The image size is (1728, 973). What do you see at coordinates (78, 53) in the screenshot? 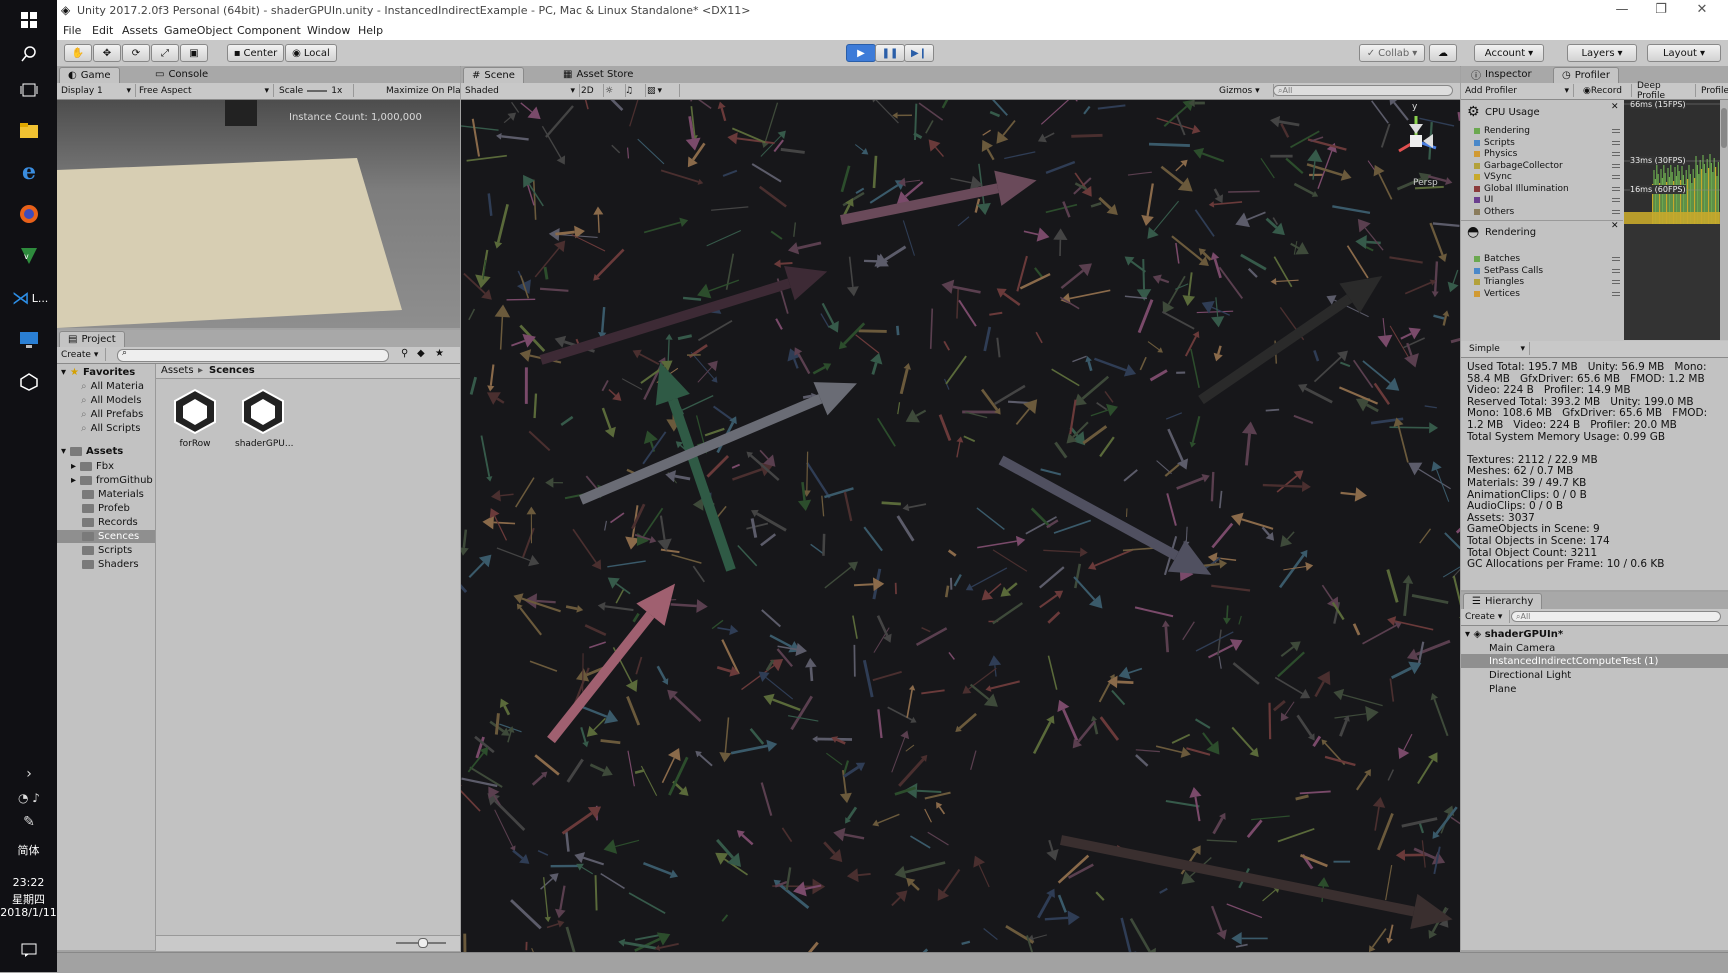
I see `hand-tool-button: ✋` at bounding box center [78, 53].